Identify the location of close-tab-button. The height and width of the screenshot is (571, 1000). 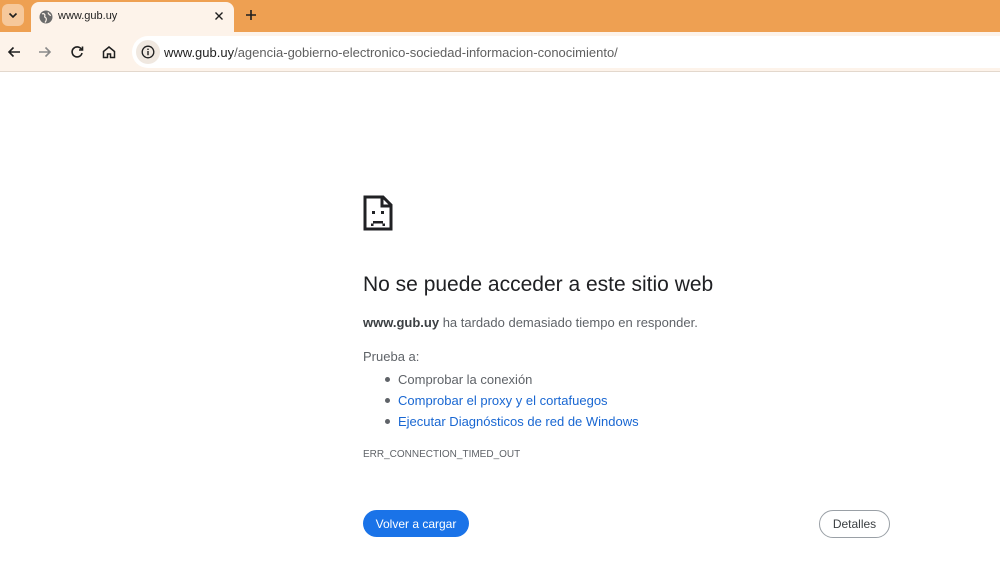
(219, 16).